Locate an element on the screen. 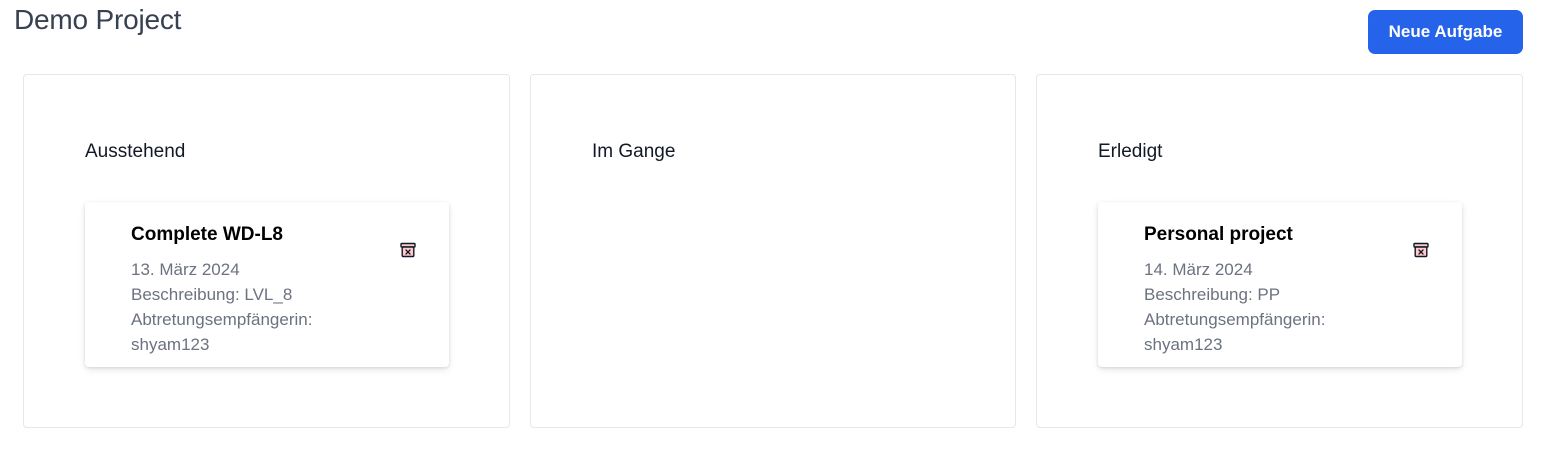 The height and width of the screenshot is (458, 1545). task-date: 13. März 2024 is located at coordinates (185, 269).